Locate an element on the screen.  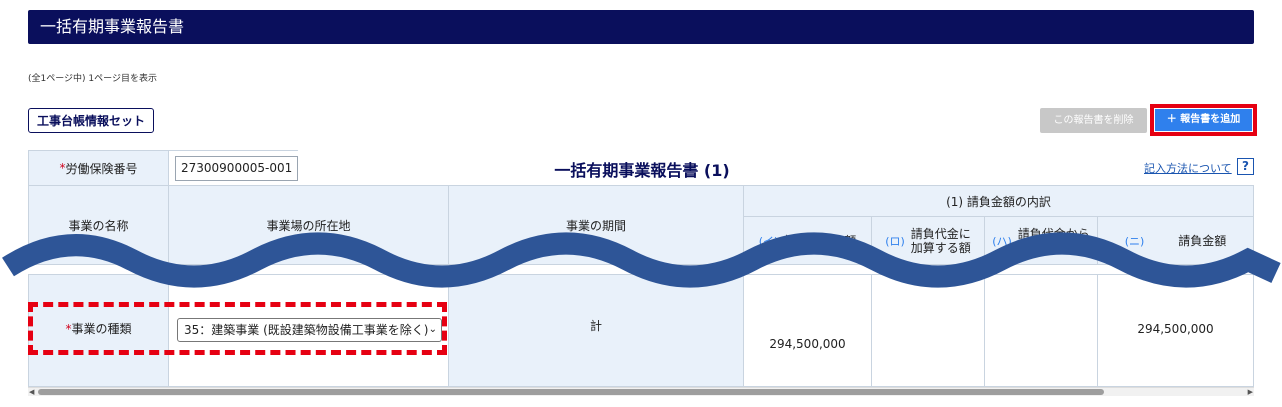
page-title: 一括有期事業報告書 is located at coordinates (112, 26).